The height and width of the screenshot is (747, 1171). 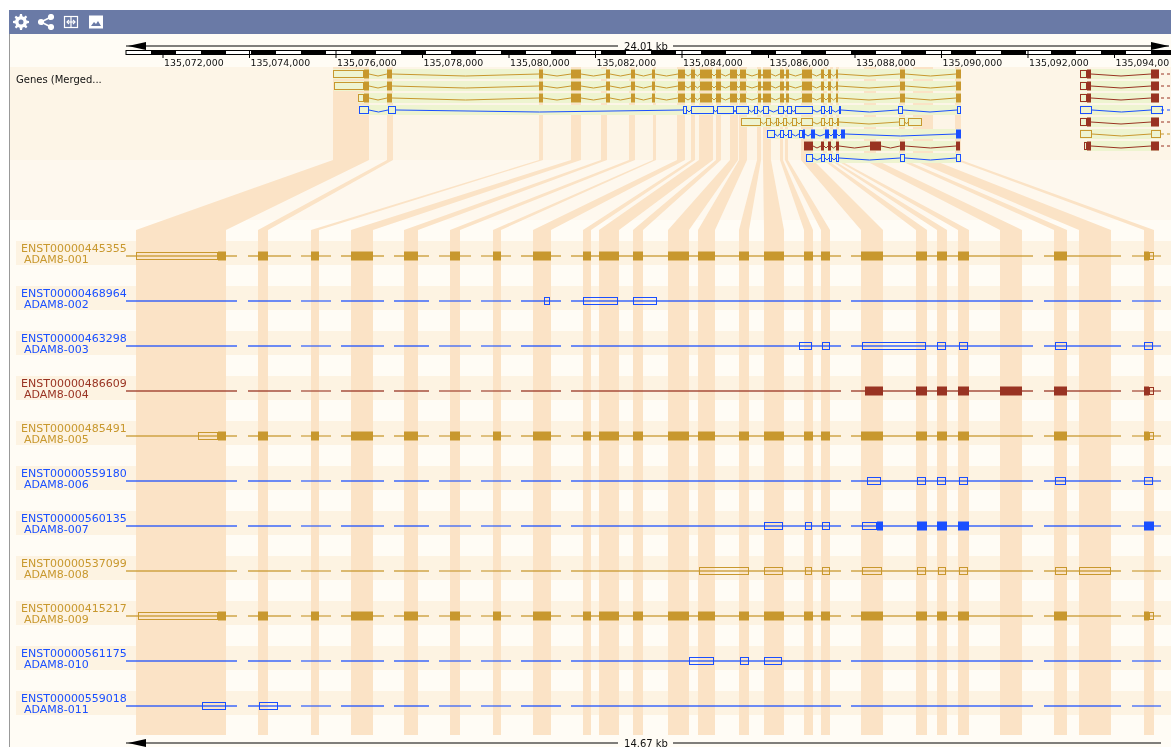 I want to click on ruler-tick-label: 135,080,000, so click(x=540, y=62).